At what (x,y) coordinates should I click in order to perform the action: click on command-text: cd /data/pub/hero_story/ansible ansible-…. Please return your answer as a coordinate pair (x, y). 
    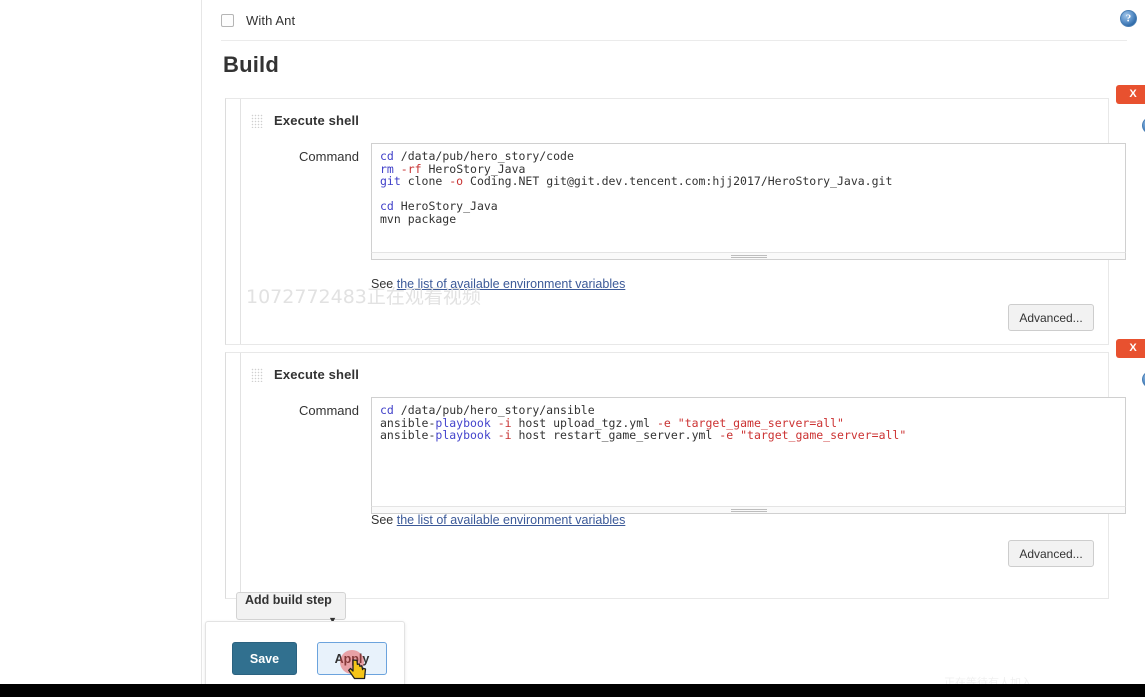
    Looking at the image, I should click on (643, 422).